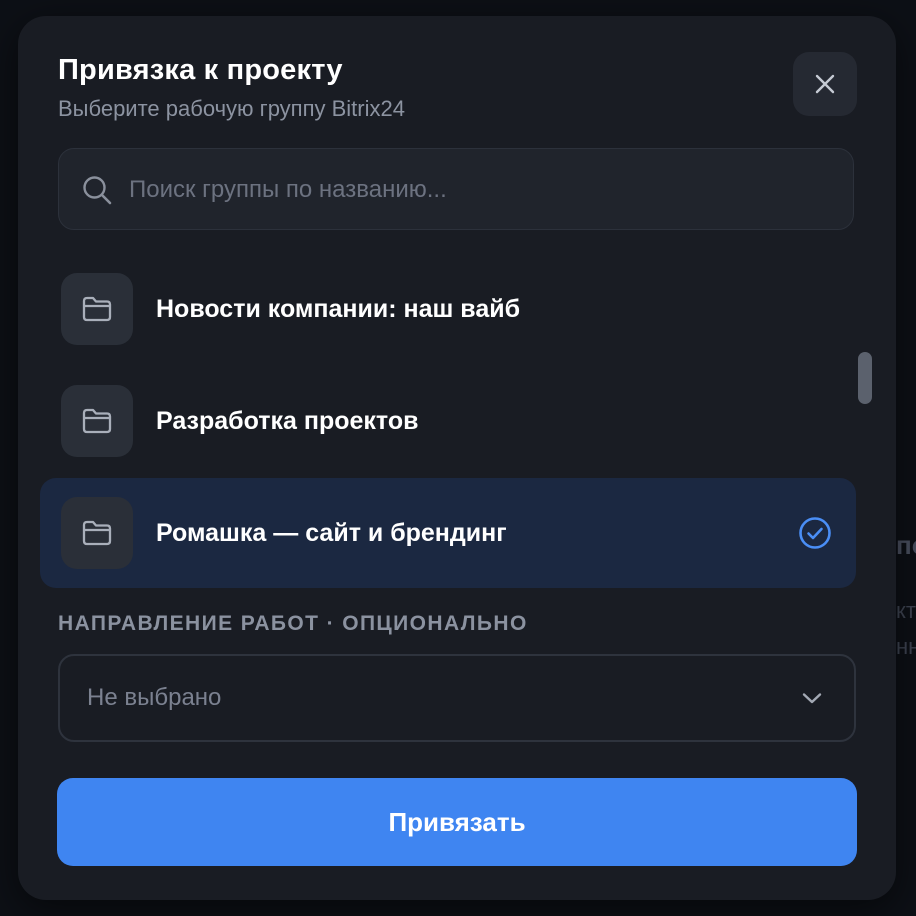 The height and width of the screenshot is (916, 916). I want to click on background-text-peek: по, so click(906, 545).